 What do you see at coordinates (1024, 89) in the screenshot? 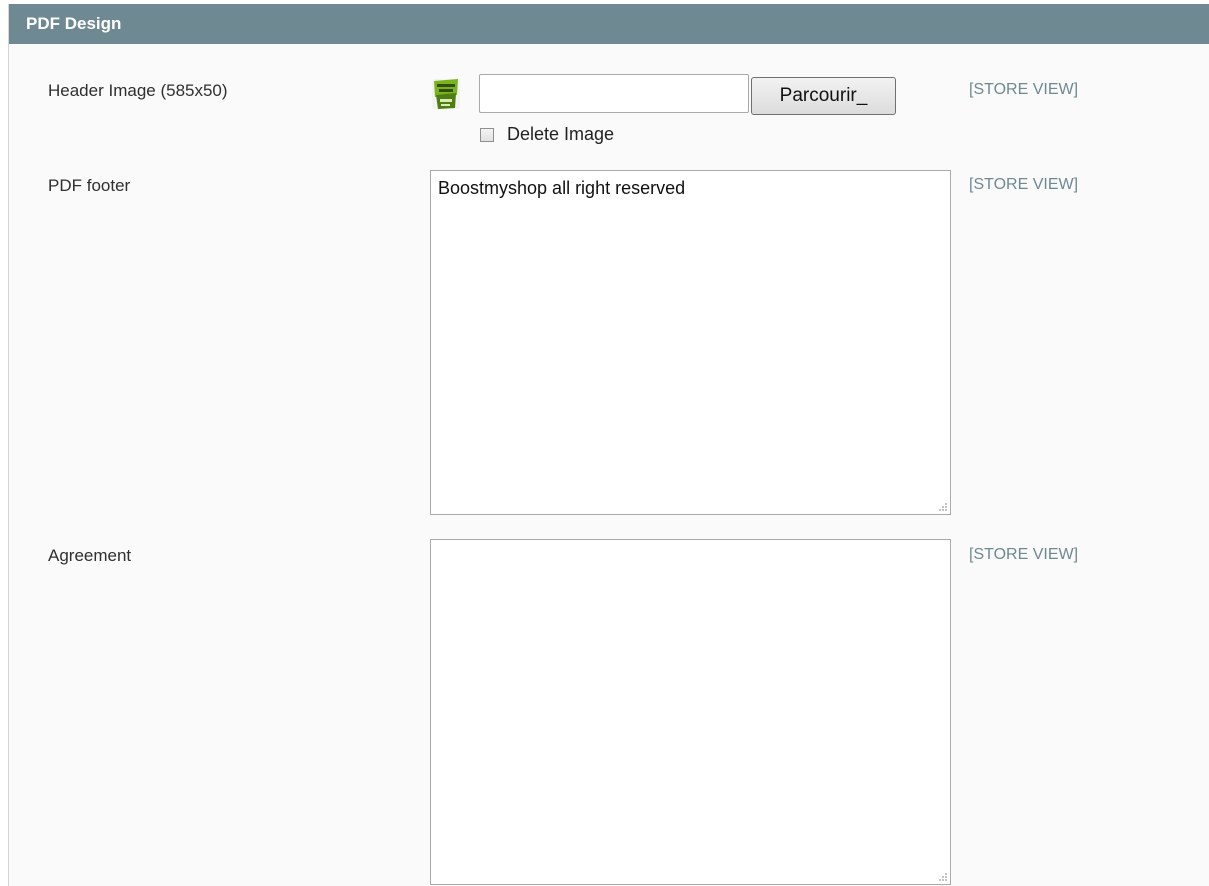
I see `header-image-scope: [STORE VIEW]` at bounding box center [1024, 89].